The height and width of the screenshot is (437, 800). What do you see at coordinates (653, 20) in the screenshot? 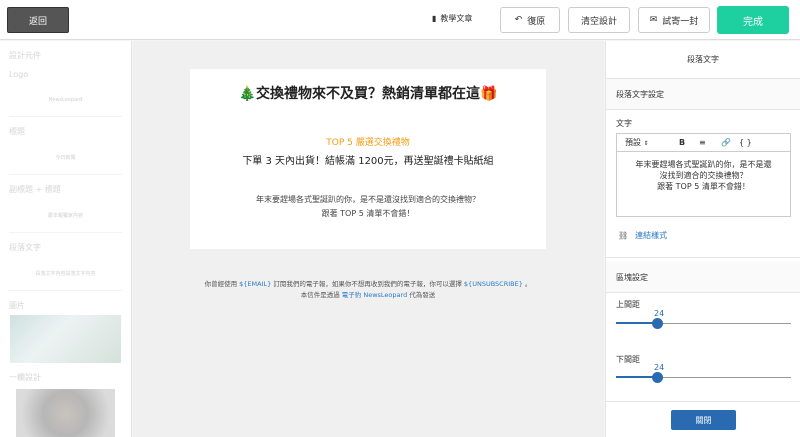
I see `envelope-icon: ✉` at bounding box center [653, 20].